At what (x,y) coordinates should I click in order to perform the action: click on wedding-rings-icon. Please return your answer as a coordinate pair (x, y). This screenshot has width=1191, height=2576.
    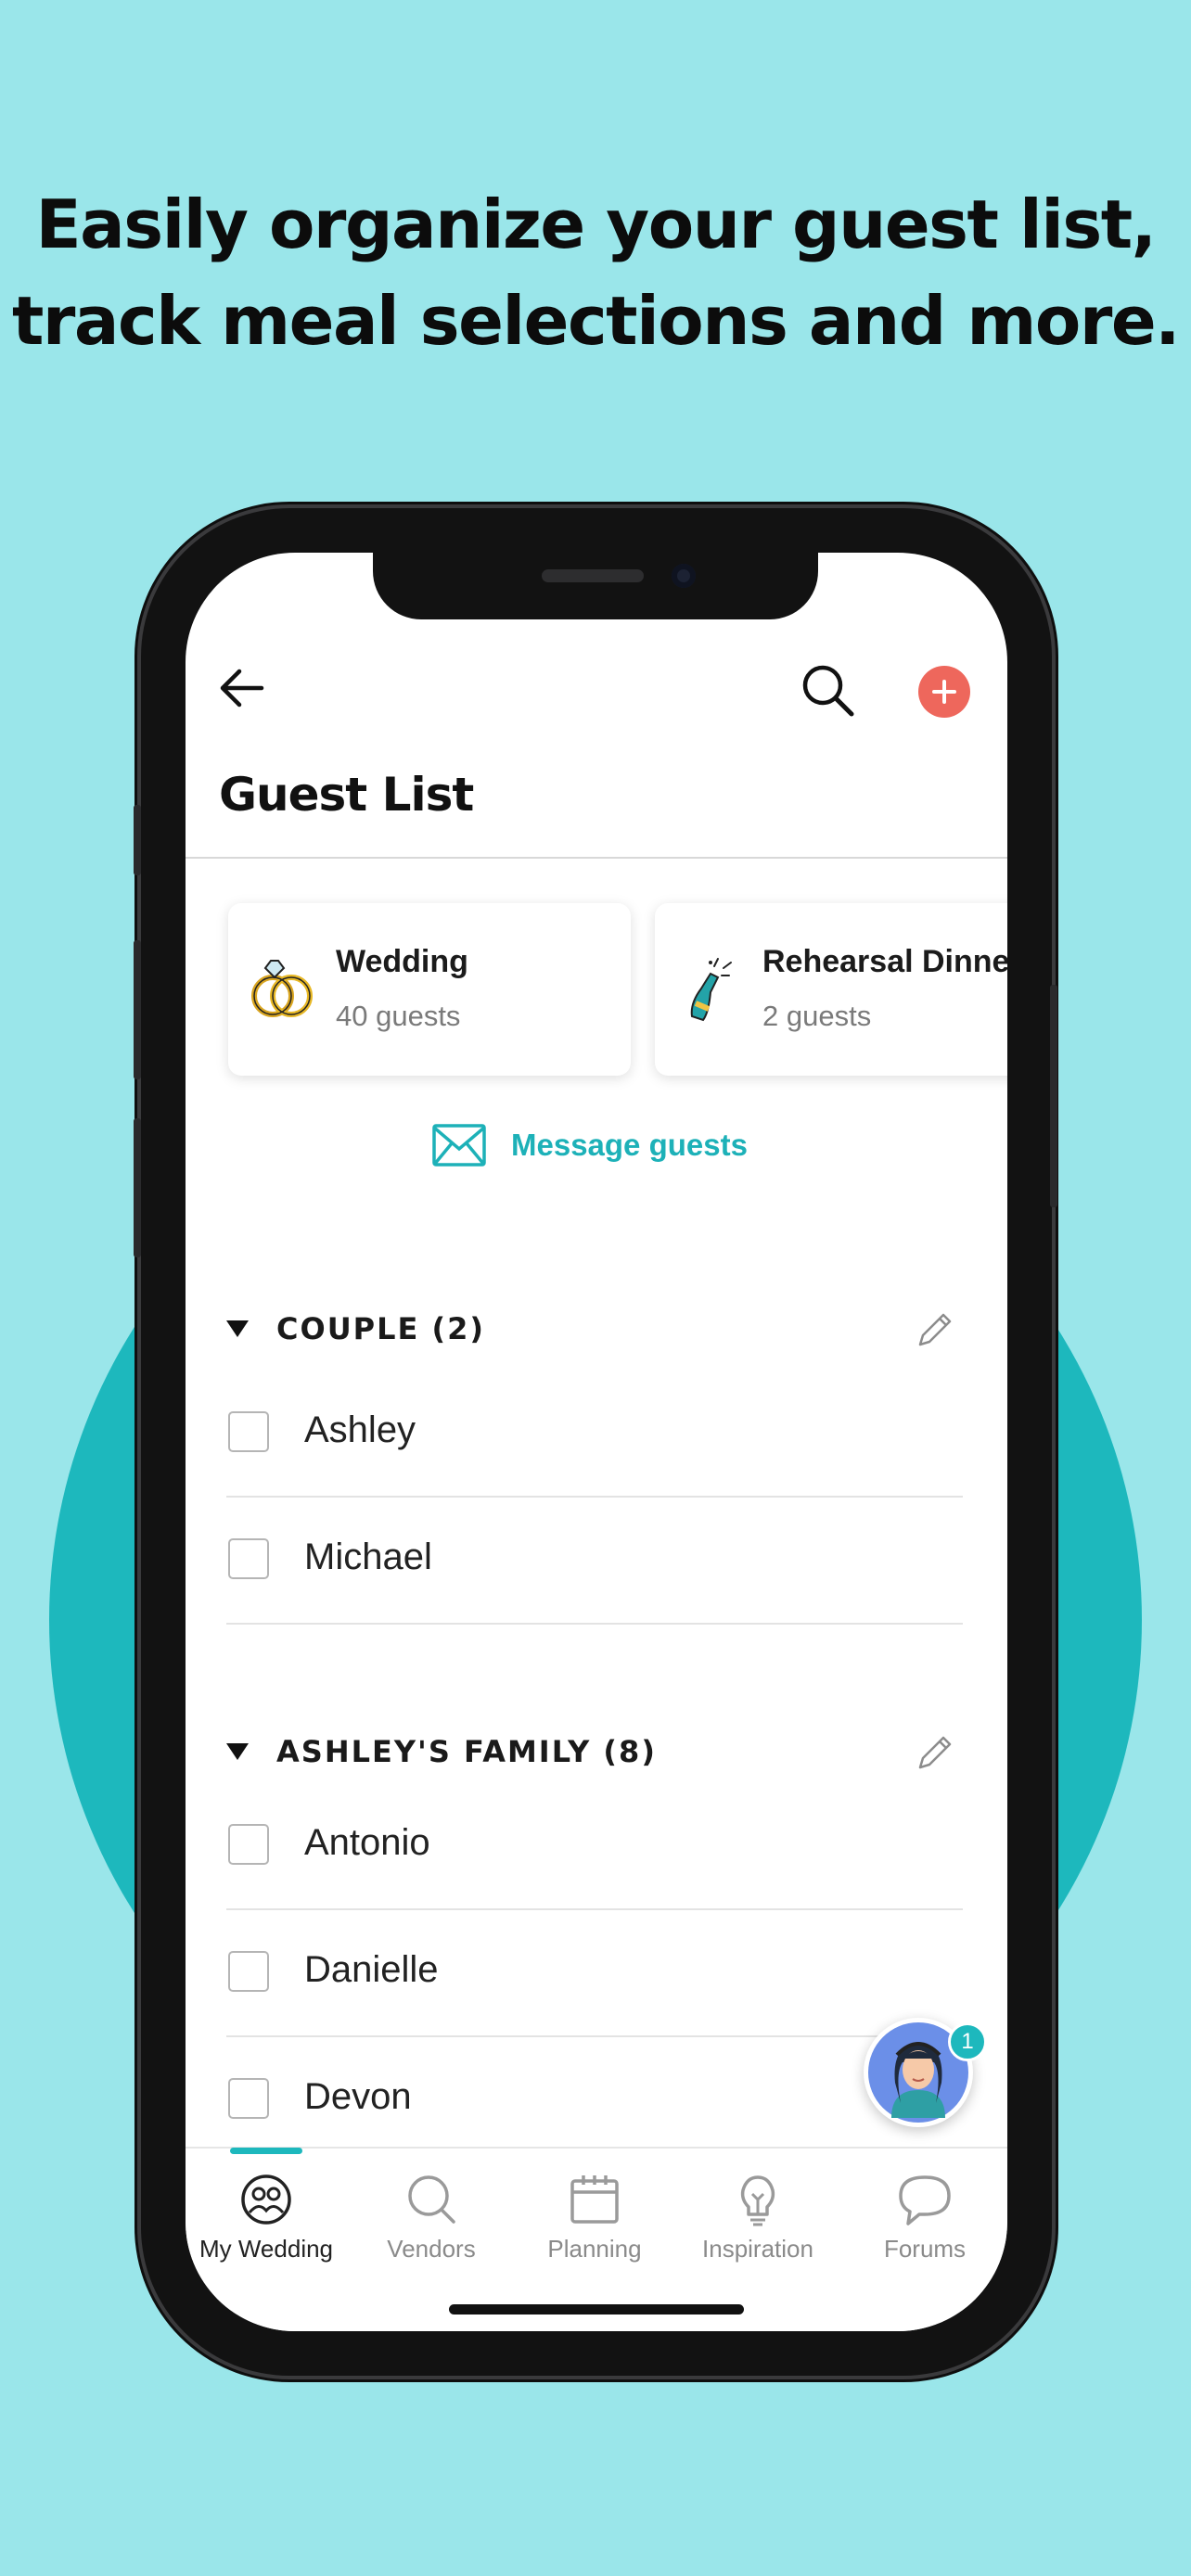
    Looking at the image, I should click on (282, 989).